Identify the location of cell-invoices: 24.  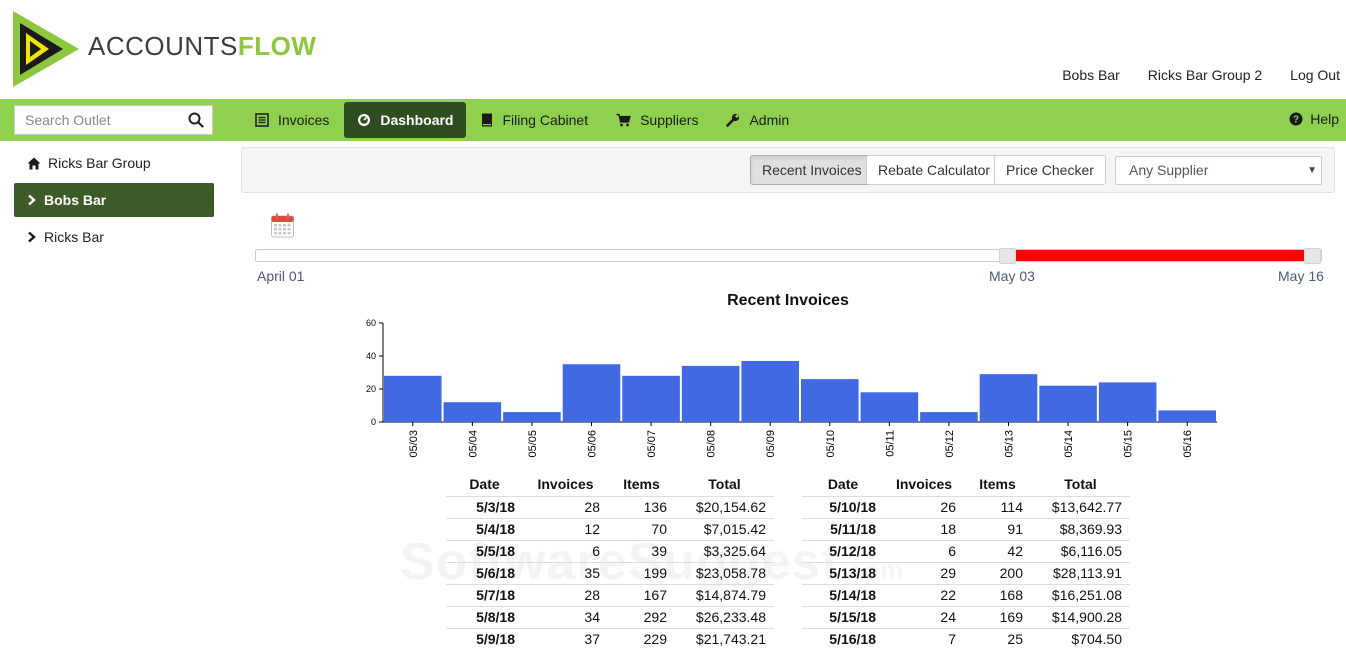
(924, 616).